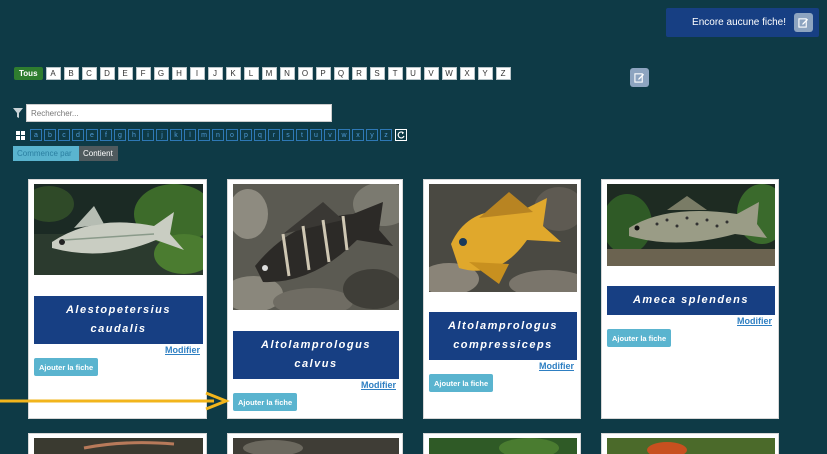 The width and height of the screenshot is (827, 454). Describe the element at coordinates (218, 135) in the screenshot. I see `small-letter-button: n` at that location.